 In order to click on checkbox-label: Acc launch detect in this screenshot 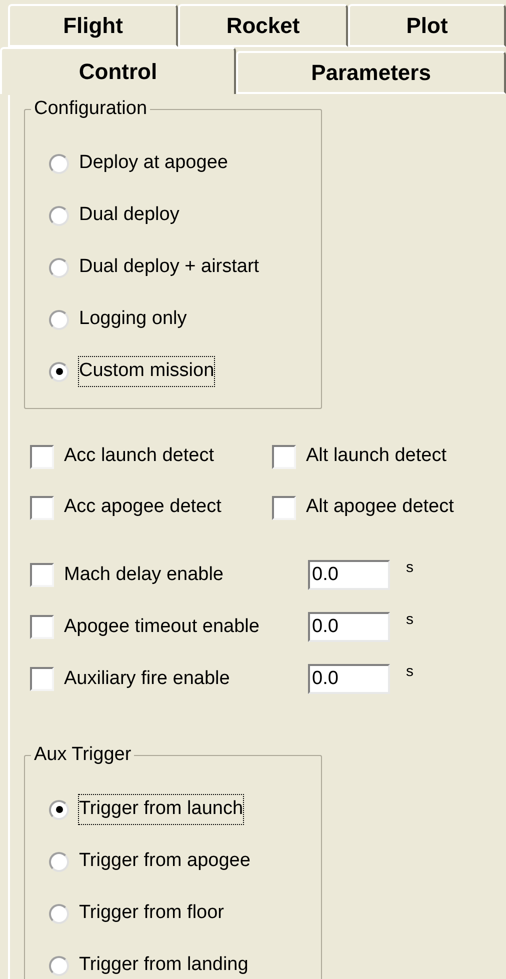, I will do `click(139, 456)`.